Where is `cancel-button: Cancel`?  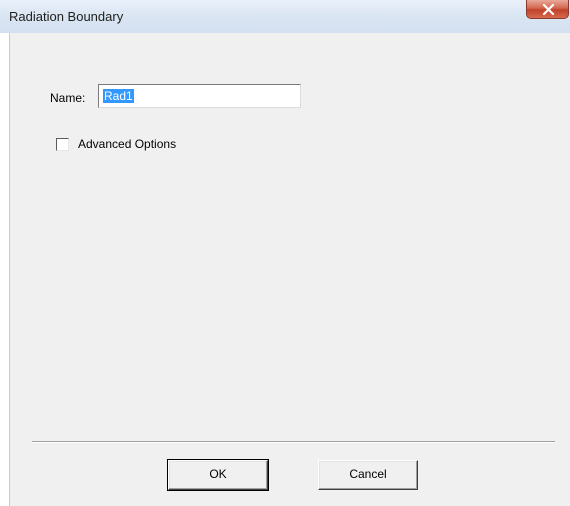
cancel-button: Cancel is located at coordinates (368, 475).